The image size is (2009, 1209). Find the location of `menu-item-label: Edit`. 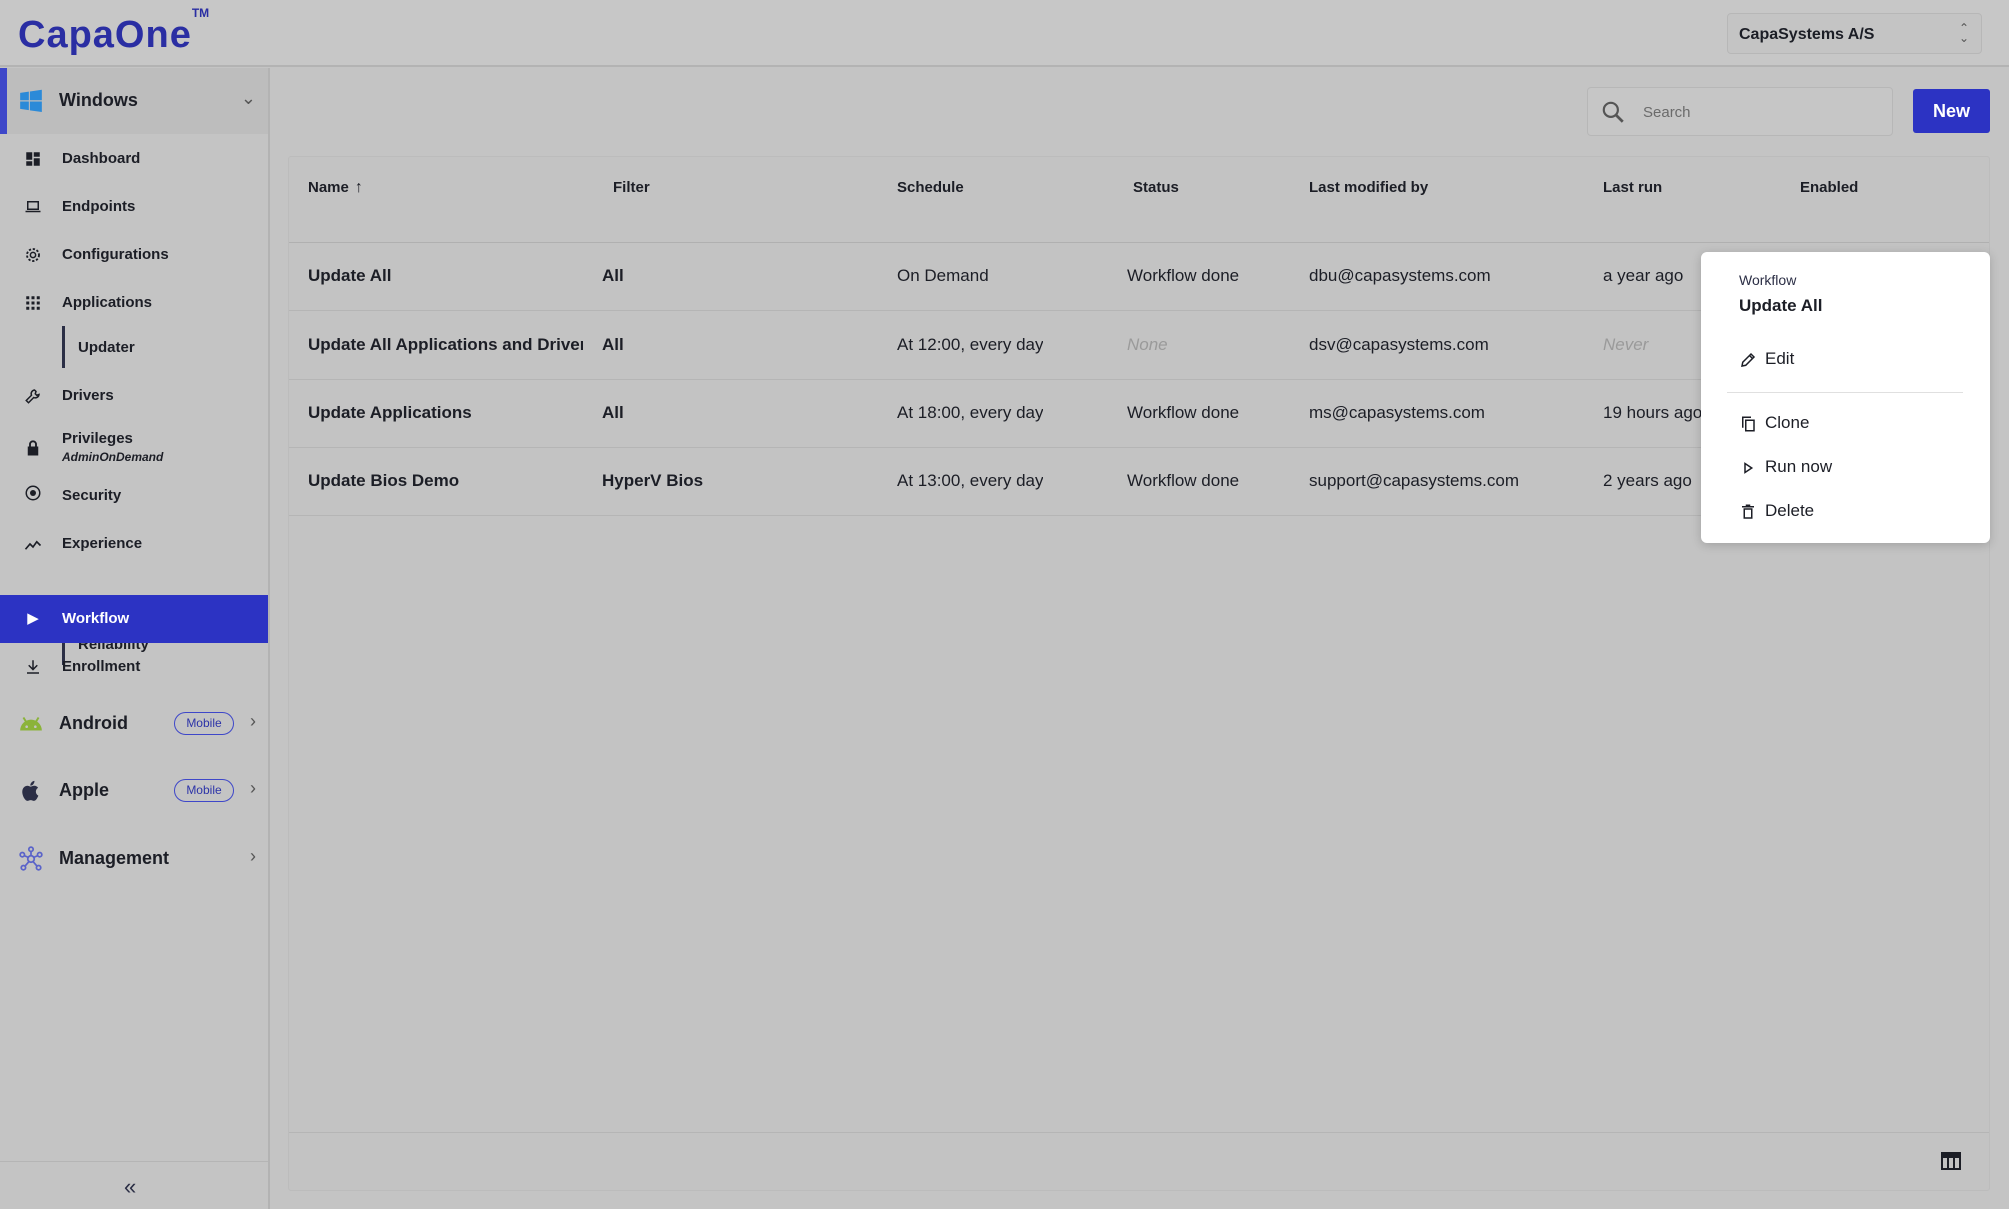

menu-item-label: Edit is located at coordinates (1780, 358).